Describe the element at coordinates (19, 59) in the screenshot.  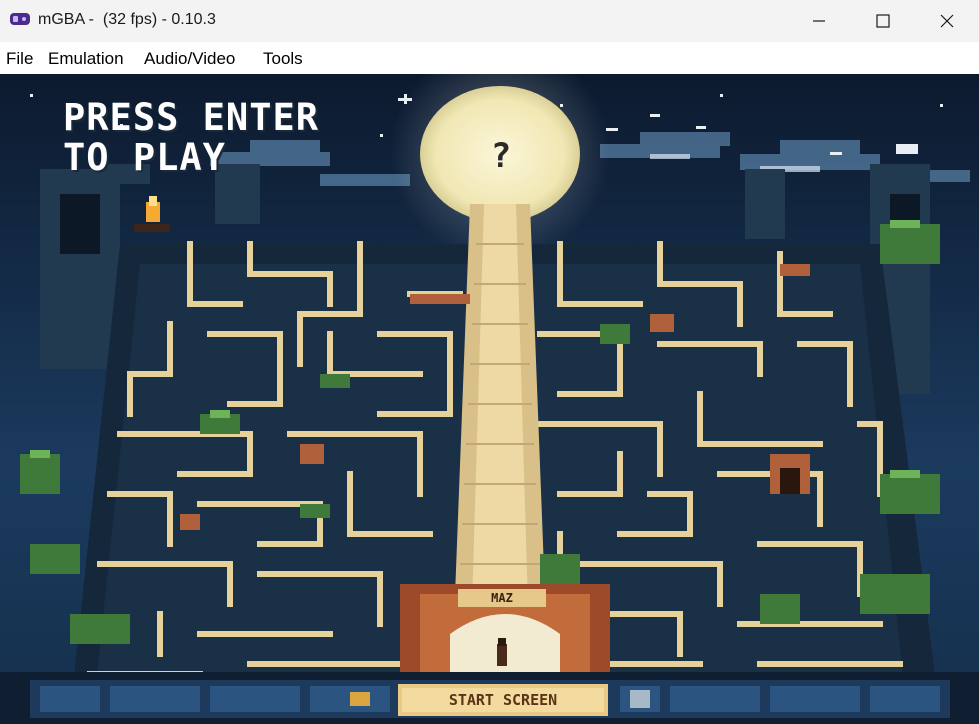
I see `menu-file: File` at that location.